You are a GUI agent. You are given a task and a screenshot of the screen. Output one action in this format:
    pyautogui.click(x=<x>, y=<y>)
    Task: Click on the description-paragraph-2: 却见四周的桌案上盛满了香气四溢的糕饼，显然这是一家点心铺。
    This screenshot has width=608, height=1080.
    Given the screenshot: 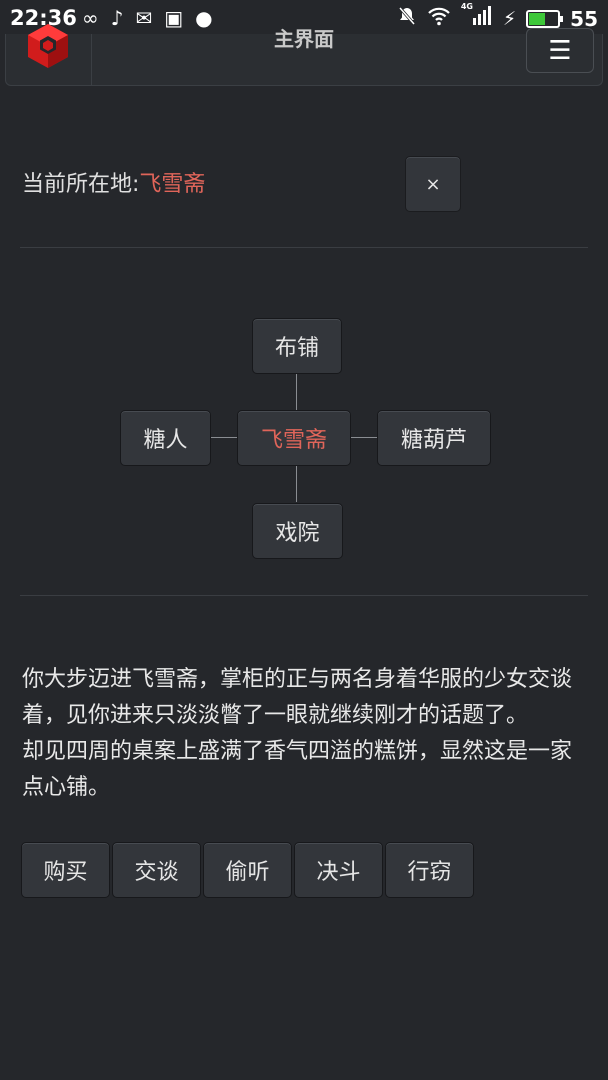 What is the action you would take?
    pyautogui.click(x=297, y=769)
    